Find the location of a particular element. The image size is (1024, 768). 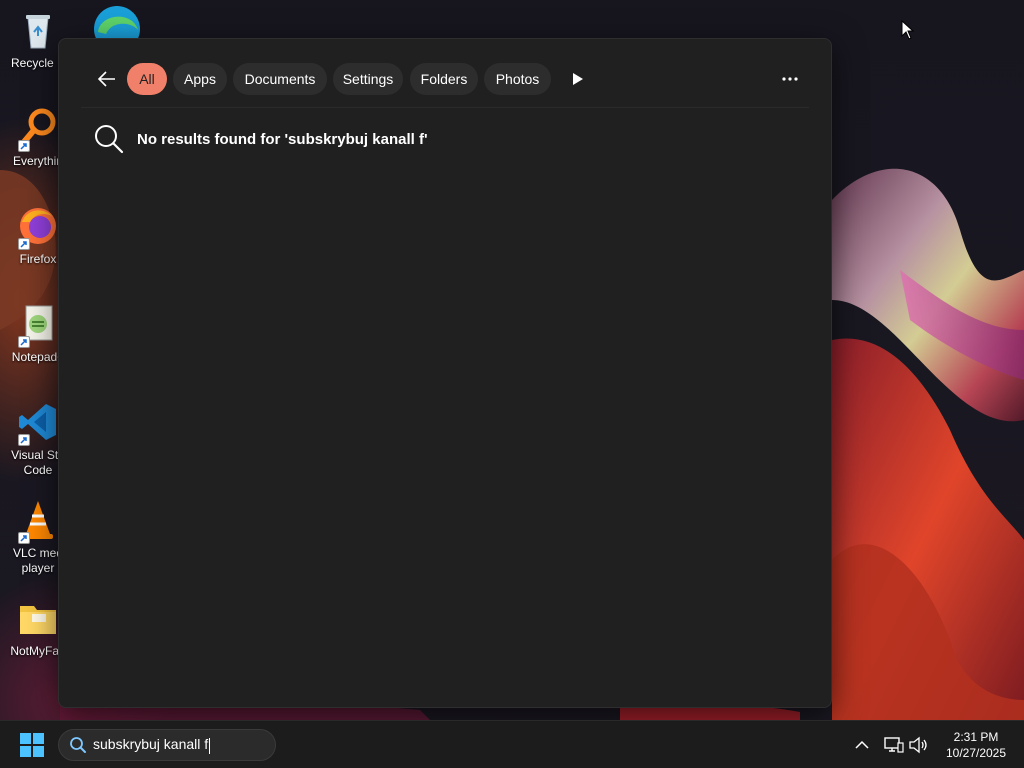

everything-search-icon is located at coordinates (38, 129).